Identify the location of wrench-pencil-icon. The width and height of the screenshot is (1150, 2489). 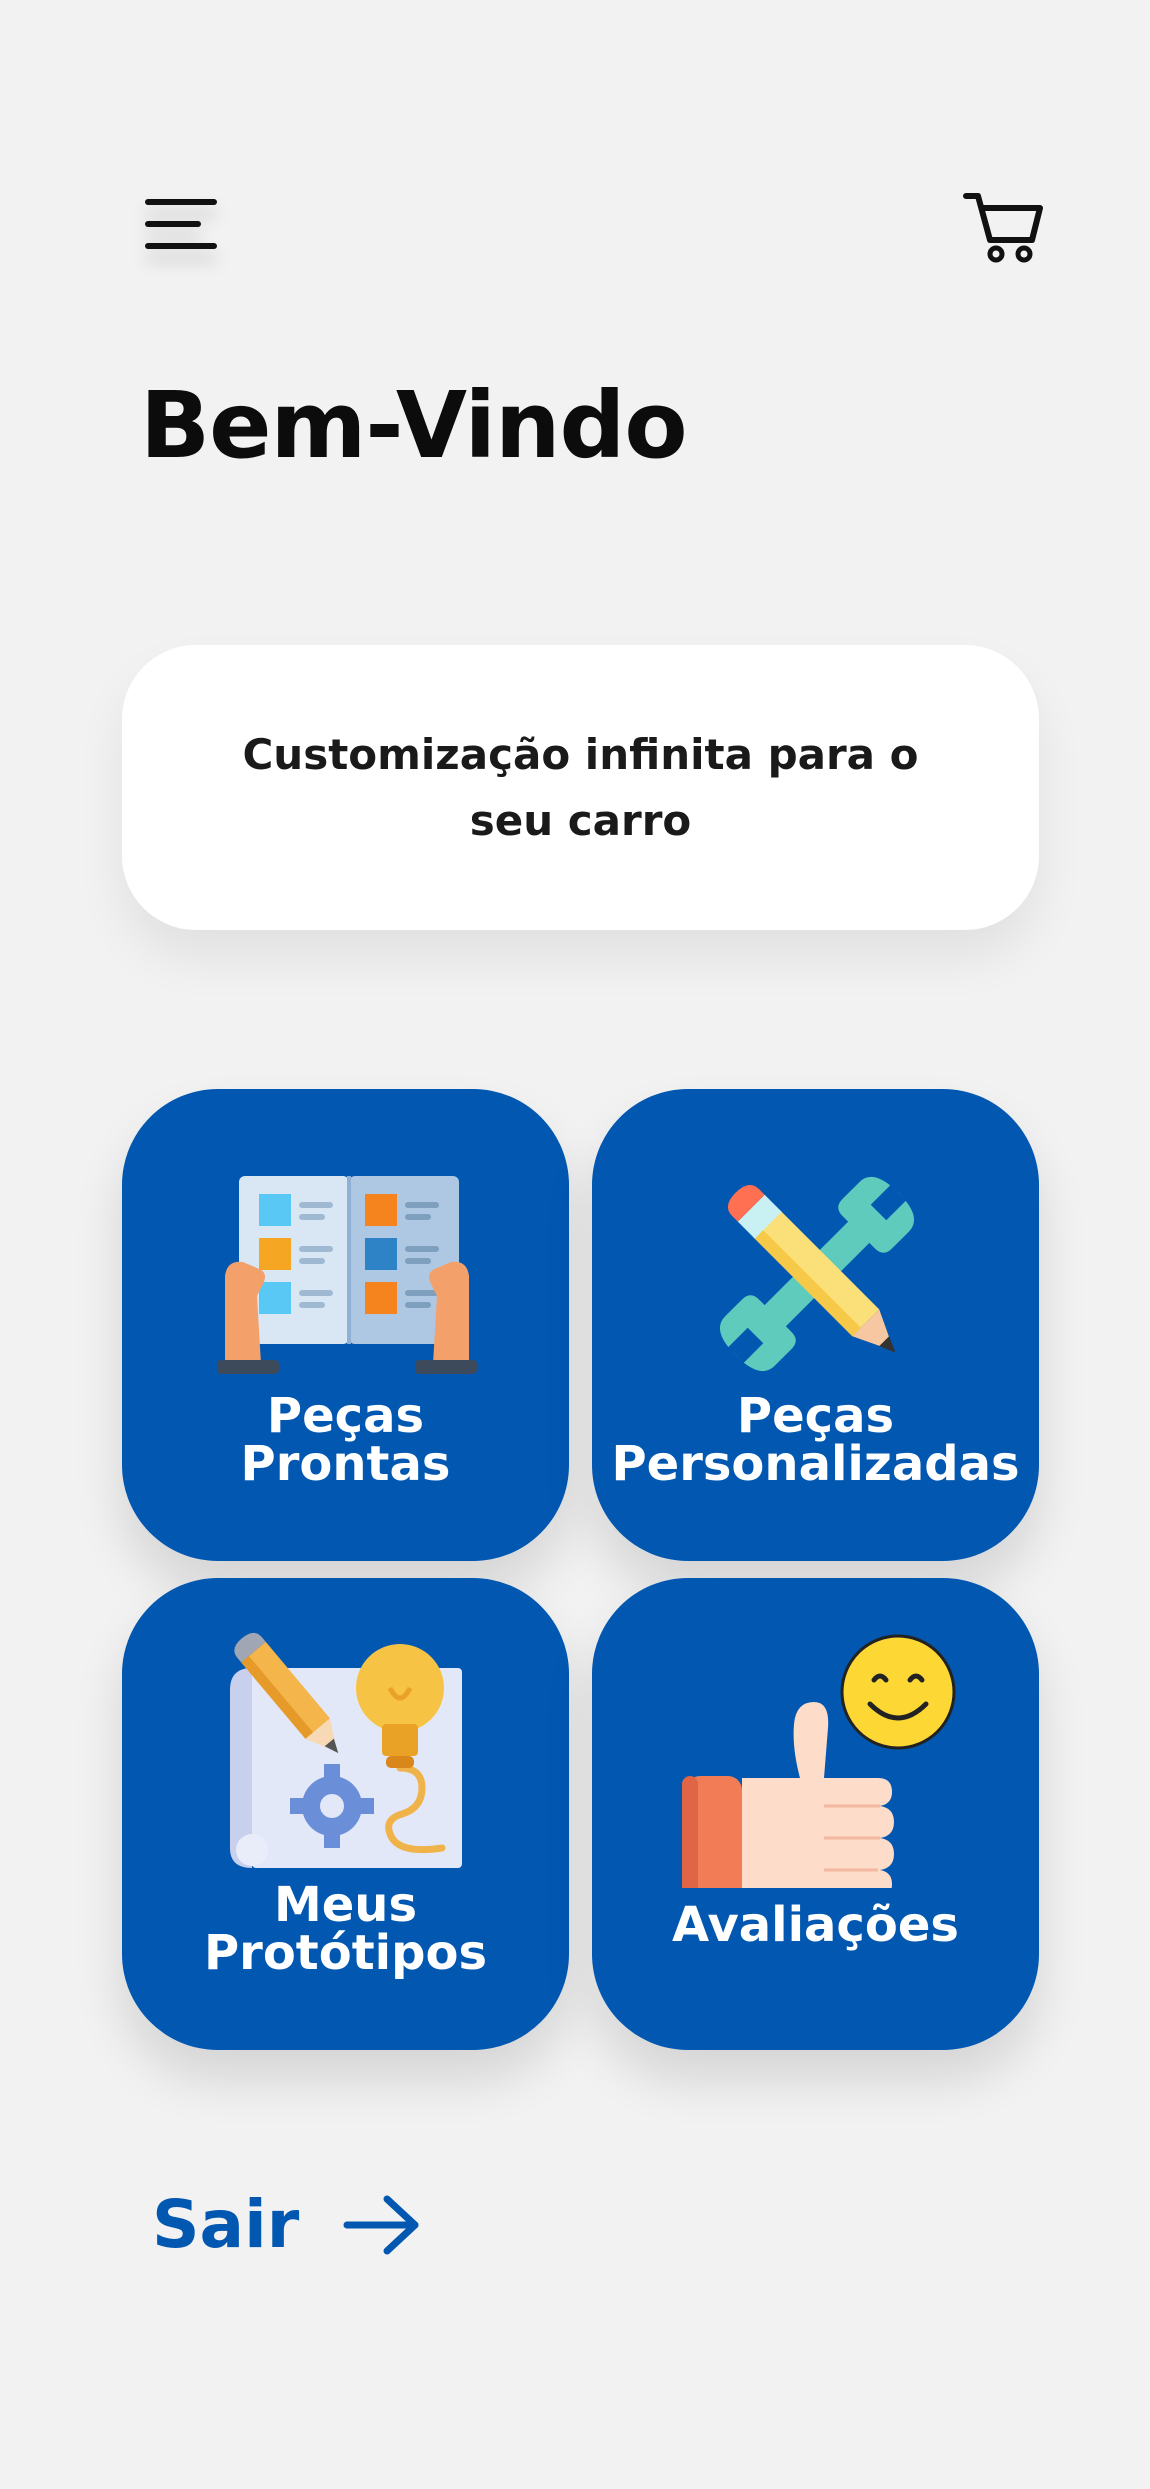
(817, 1274).